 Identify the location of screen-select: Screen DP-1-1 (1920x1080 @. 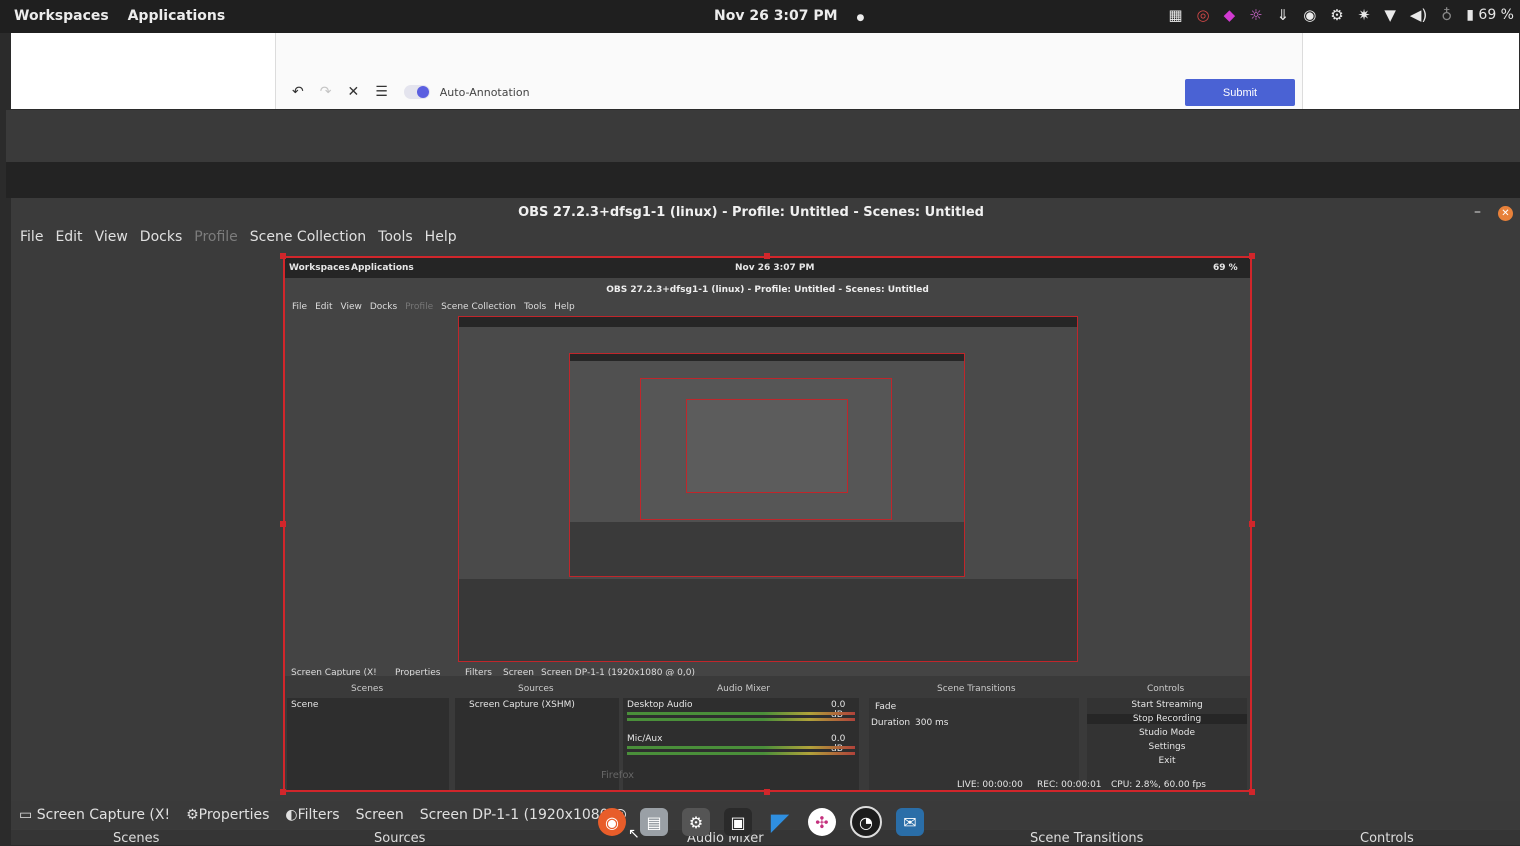
(523, 815).